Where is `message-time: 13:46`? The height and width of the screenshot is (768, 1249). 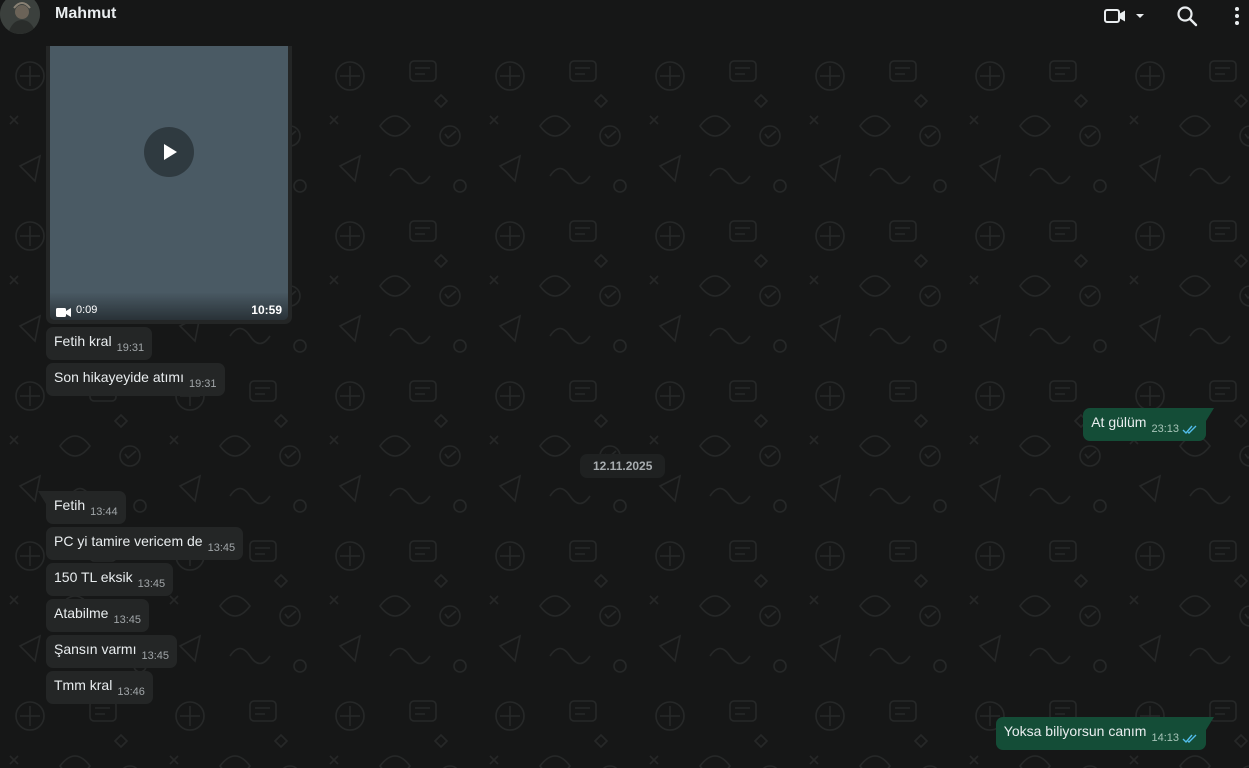 message-time: 13:46 is located at coordinates (131, 692).